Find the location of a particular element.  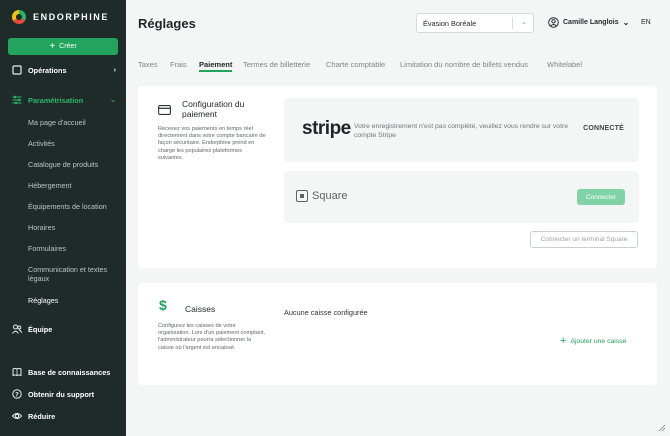

tab-whitelabel: Whitelabel is located at coordinates (564, 64).